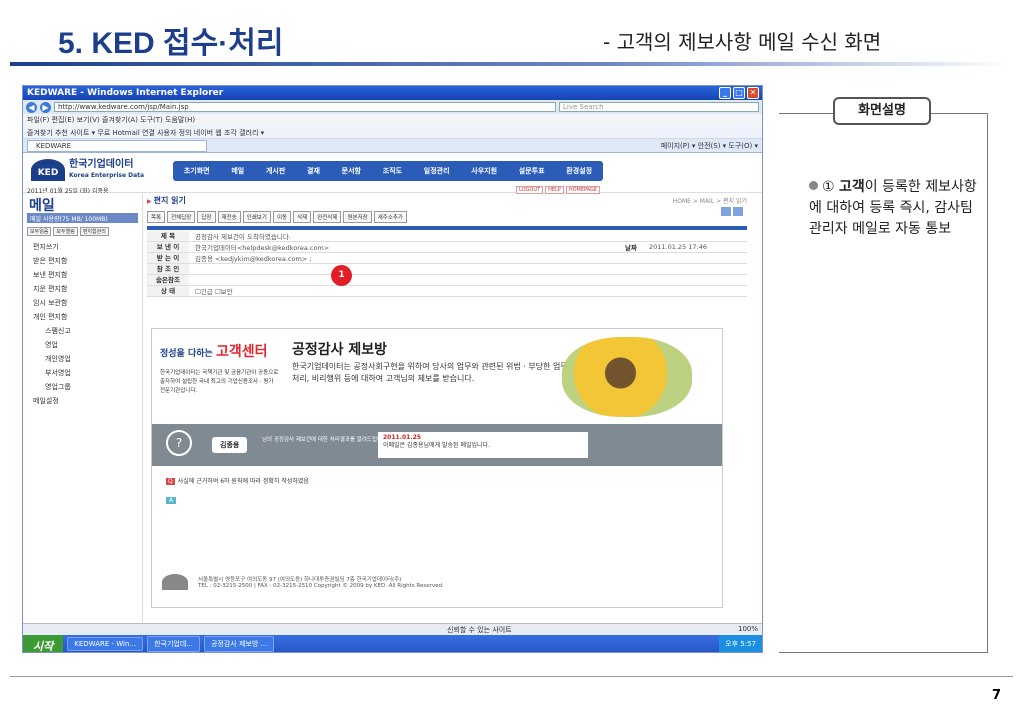 The height and width of the screenshot is (708, 1023). Describe the element at coordinates (101, 164) in the screenshot. I see `logo-kr: 한국기업데이터` at that location.